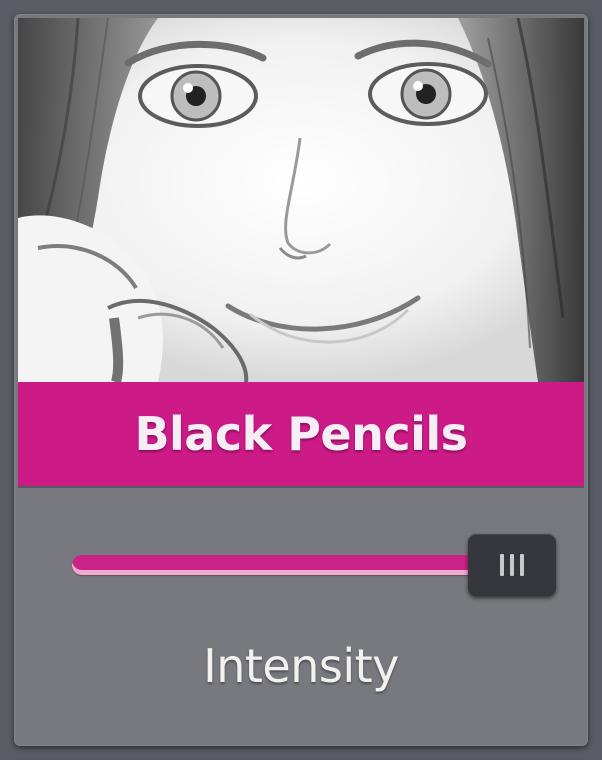  I want to click on intensity-slider-track, so click(282, 565).